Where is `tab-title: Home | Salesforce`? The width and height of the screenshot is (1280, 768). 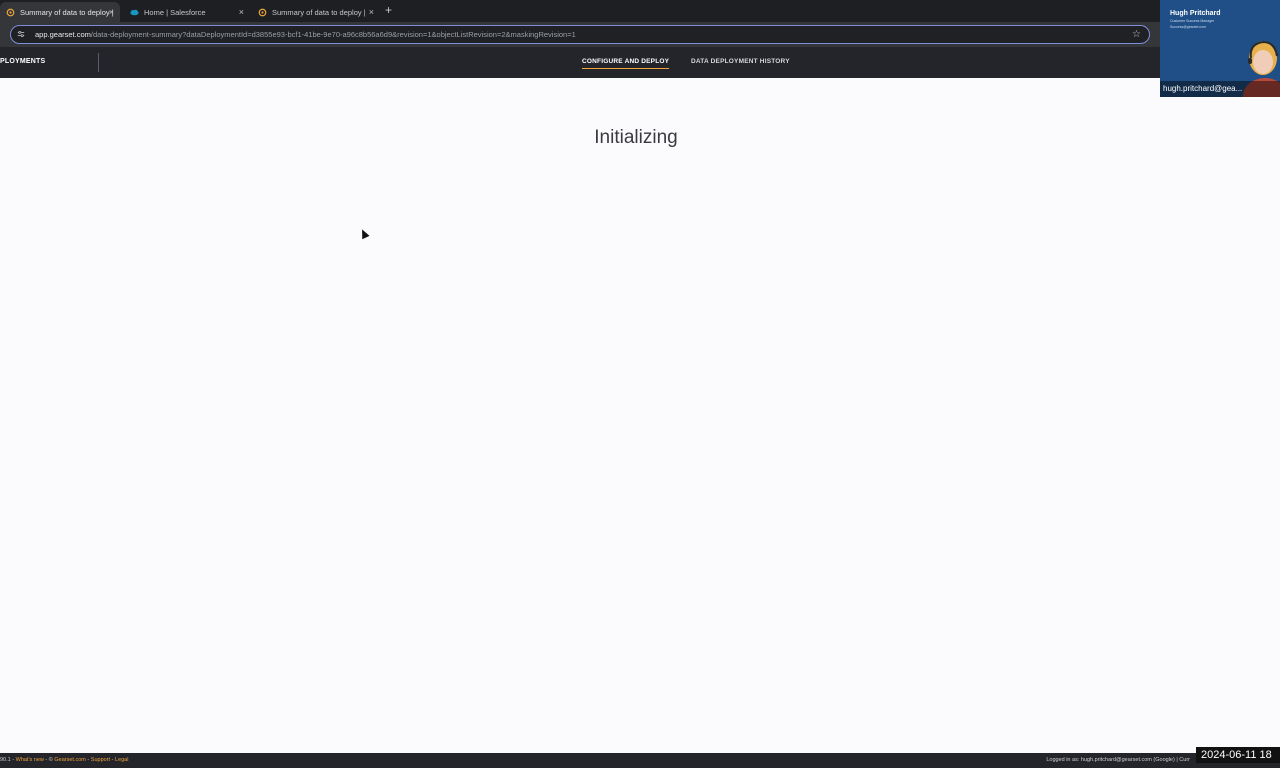 tab-title: Home | Salesforce is located at coordinates (175, 12).